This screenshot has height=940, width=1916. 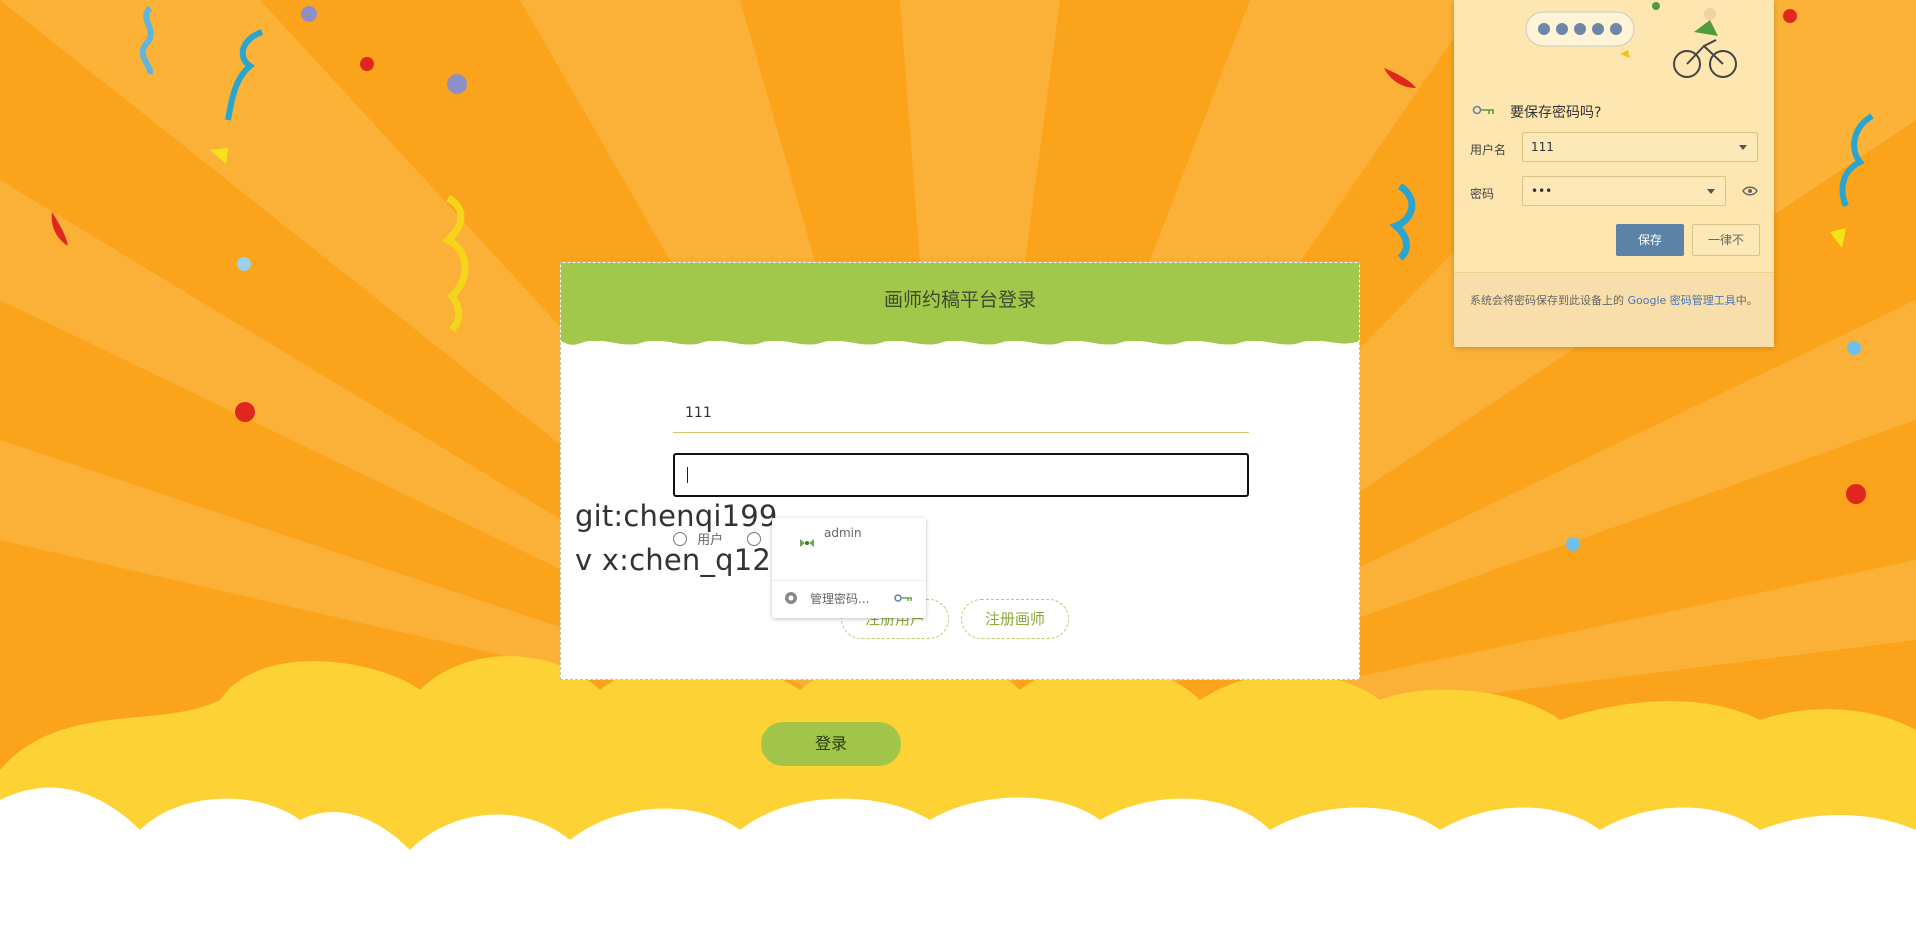 What do you see at coordinates (1542, 191) in the screenshot?
I see `popup-password-value: •••` at bounding box center [1542, 191].